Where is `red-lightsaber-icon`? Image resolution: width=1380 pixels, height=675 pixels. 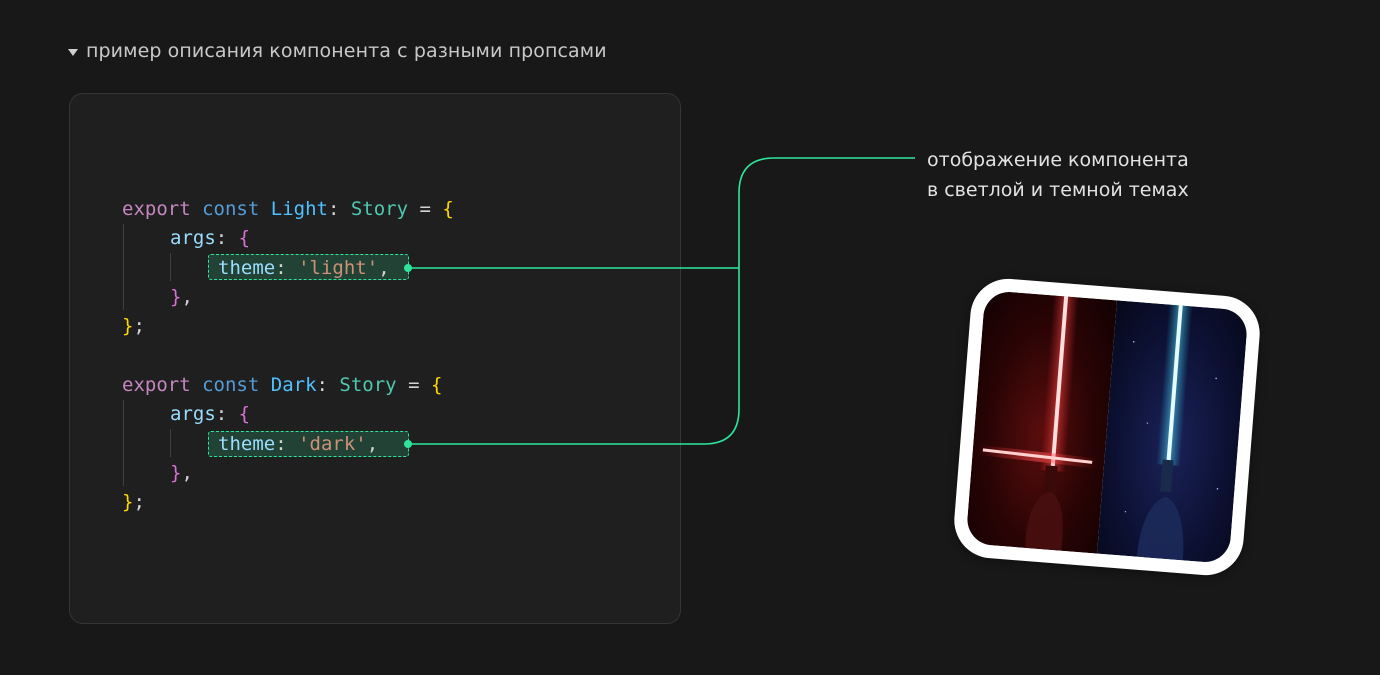 red-lightsaber-icon is located at coordinates (1037, 423).